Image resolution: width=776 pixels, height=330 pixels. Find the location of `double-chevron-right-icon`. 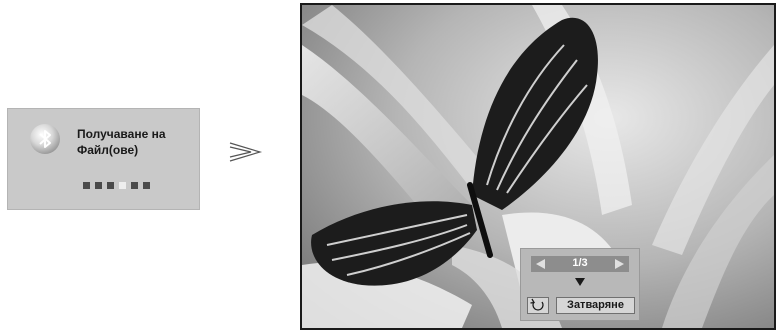

double-chevron-right-icon is located at coordinates (246, 154).